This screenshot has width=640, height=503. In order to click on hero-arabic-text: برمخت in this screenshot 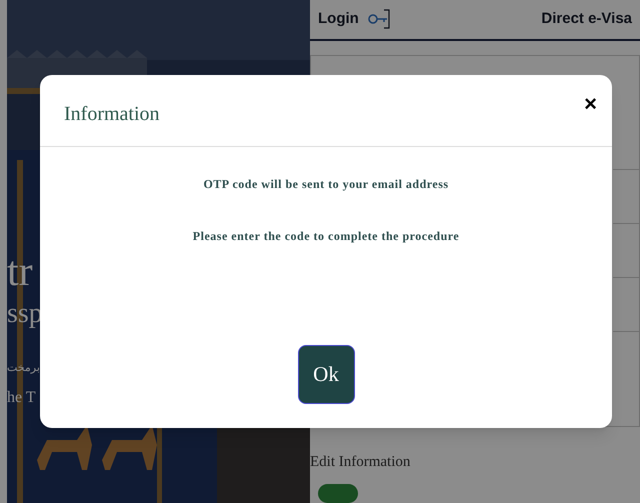, I will do `click(23, 368)`.